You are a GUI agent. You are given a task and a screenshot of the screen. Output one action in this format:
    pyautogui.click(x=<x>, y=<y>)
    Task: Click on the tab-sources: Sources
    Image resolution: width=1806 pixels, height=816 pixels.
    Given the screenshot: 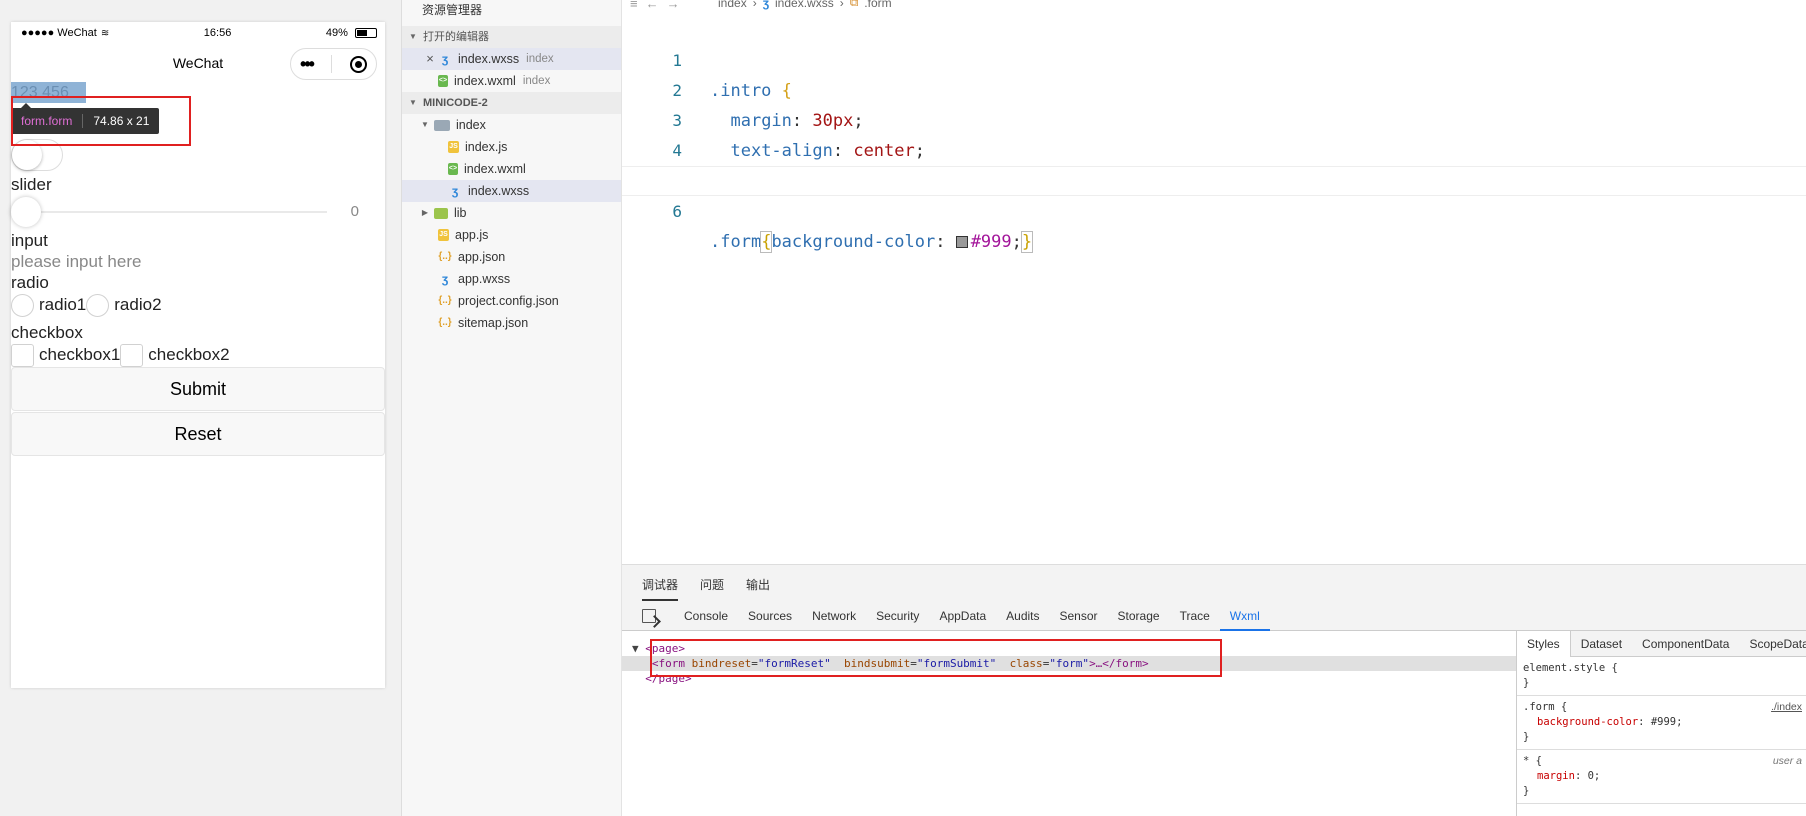 What is the action you would take?
    pyautogui.click(x=770, y=616)
    